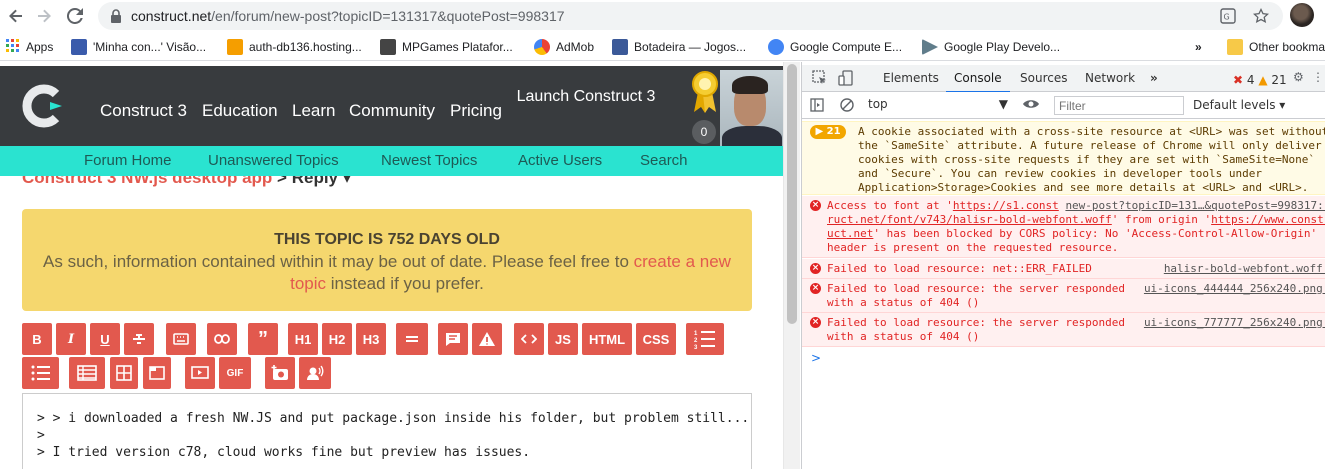 The height and width of the screenshot is (469, 1325). What do you see at coordinates (1006, 205) in the screenshot?
I see `font-url-link: https://s1.const` at bounding box center [1006, 205].